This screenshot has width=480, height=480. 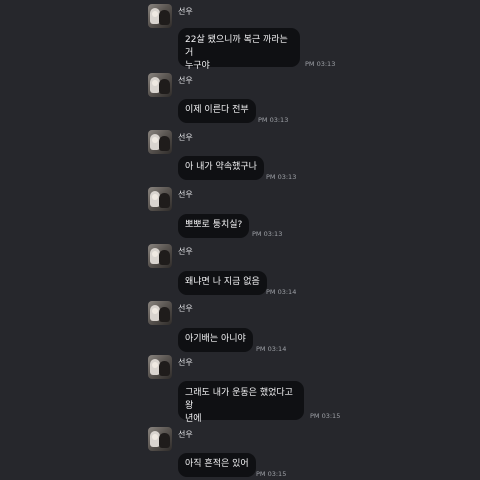 I want to click on message-bubble: 아 내가 약속했구나, so click(x=221, y=168).